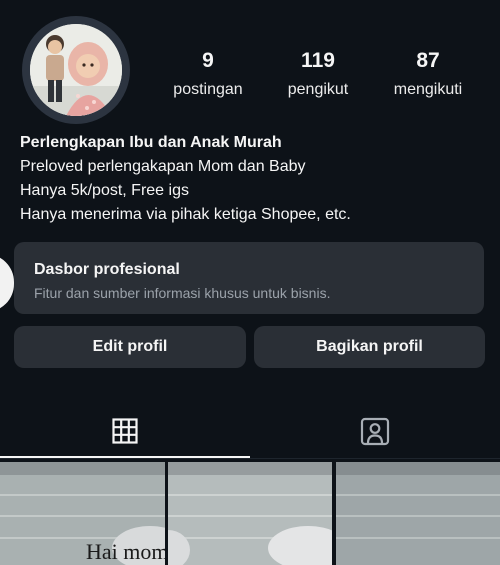 The height and width of the screenshot is (565, 500). What do you see at coordinates (250, 458) in the screenshot?
I see `tabs-divider` at bounding box center [250, 458].